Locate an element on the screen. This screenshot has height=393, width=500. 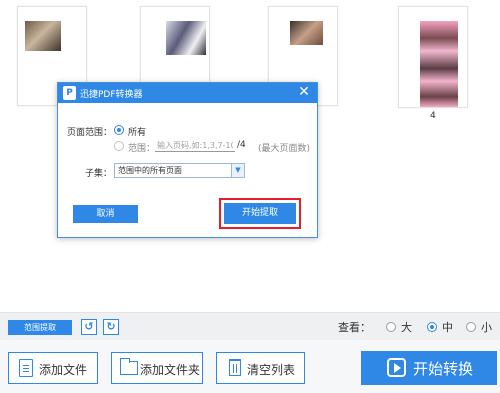
total-pages: /4 is located at coordinates (241, 145).